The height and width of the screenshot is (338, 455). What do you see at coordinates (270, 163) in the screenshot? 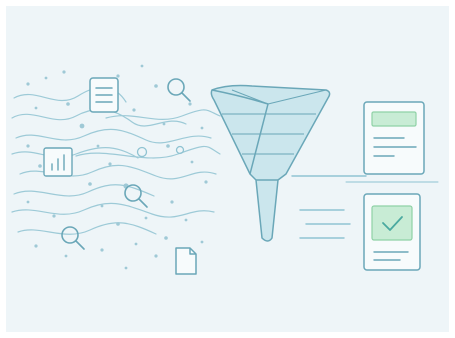
I see `funnel-icon` at bounding box center [270, 163].